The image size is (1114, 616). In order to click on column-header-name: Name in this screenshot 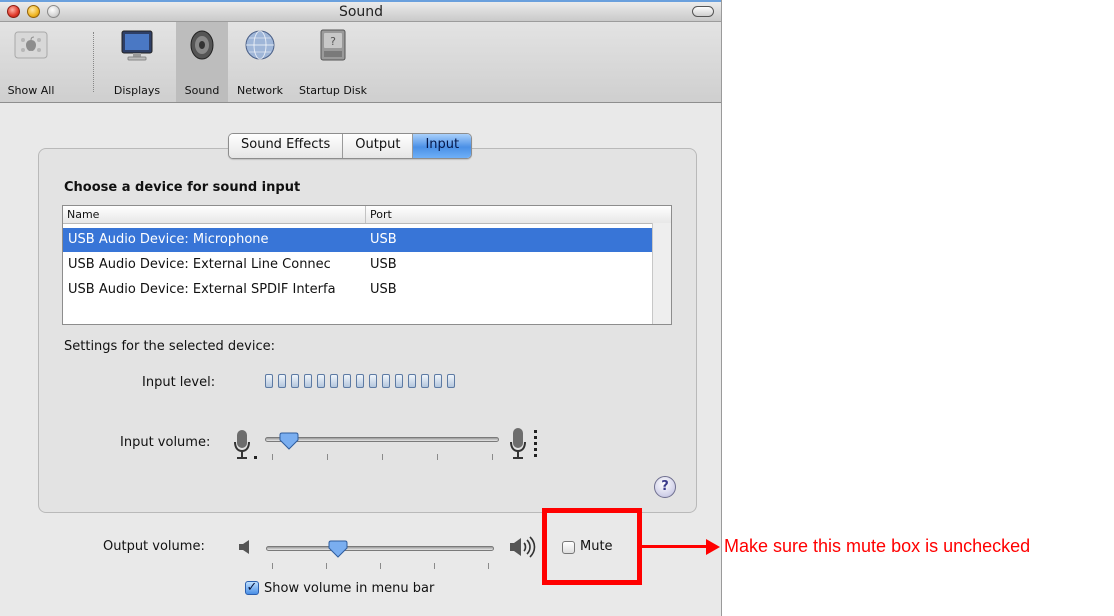, I will do `click(83, 214)`.